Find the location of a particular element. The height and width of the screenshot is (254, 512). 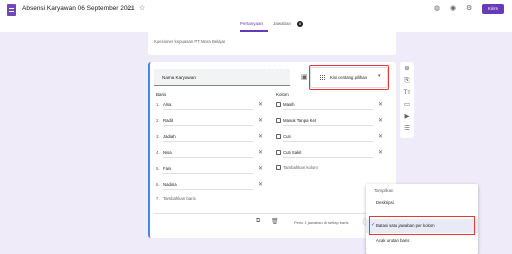

import-questions-icon: ⎘ is located at coordinates (407, 81).